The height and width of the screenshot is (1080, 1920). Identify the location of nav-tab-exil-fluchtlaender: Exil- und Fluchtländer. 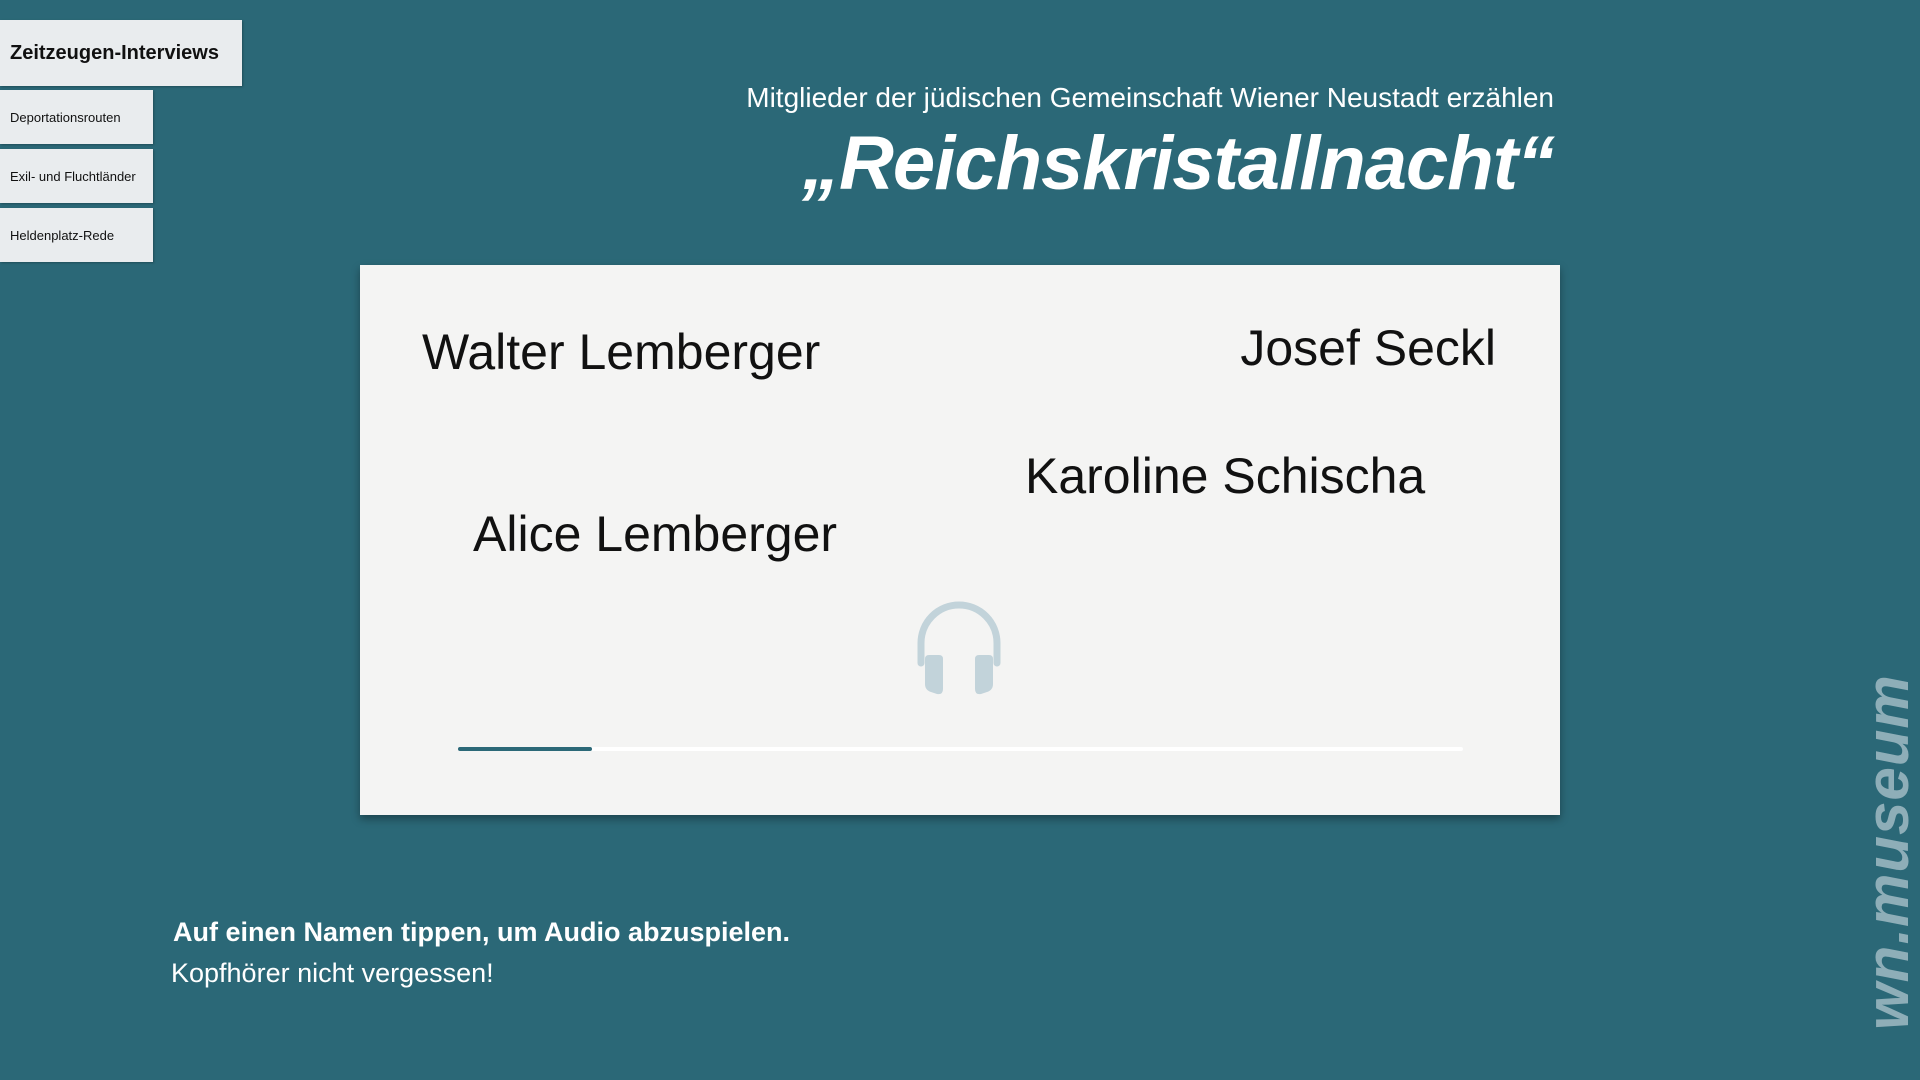
(76, 176).